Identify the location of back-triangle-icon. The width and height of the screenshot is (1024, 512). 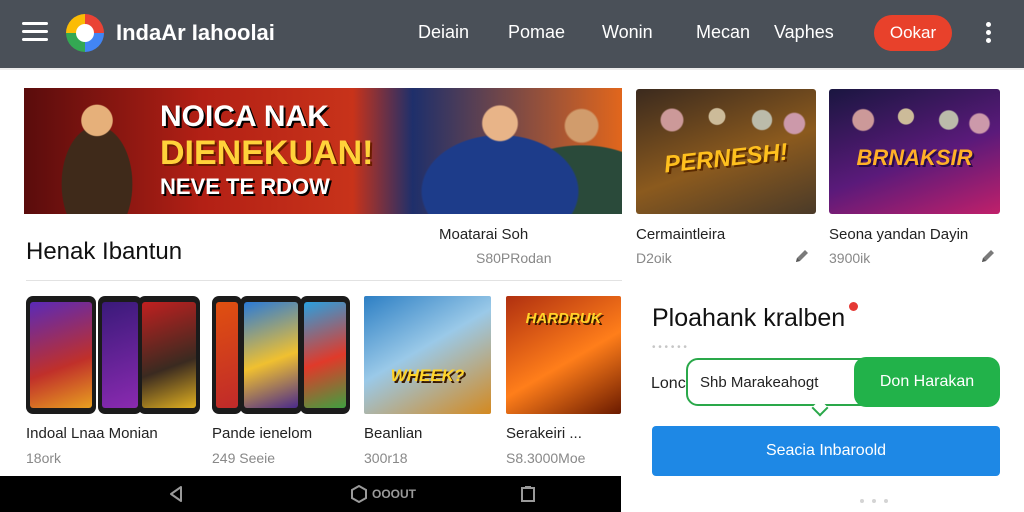
(176, 494).